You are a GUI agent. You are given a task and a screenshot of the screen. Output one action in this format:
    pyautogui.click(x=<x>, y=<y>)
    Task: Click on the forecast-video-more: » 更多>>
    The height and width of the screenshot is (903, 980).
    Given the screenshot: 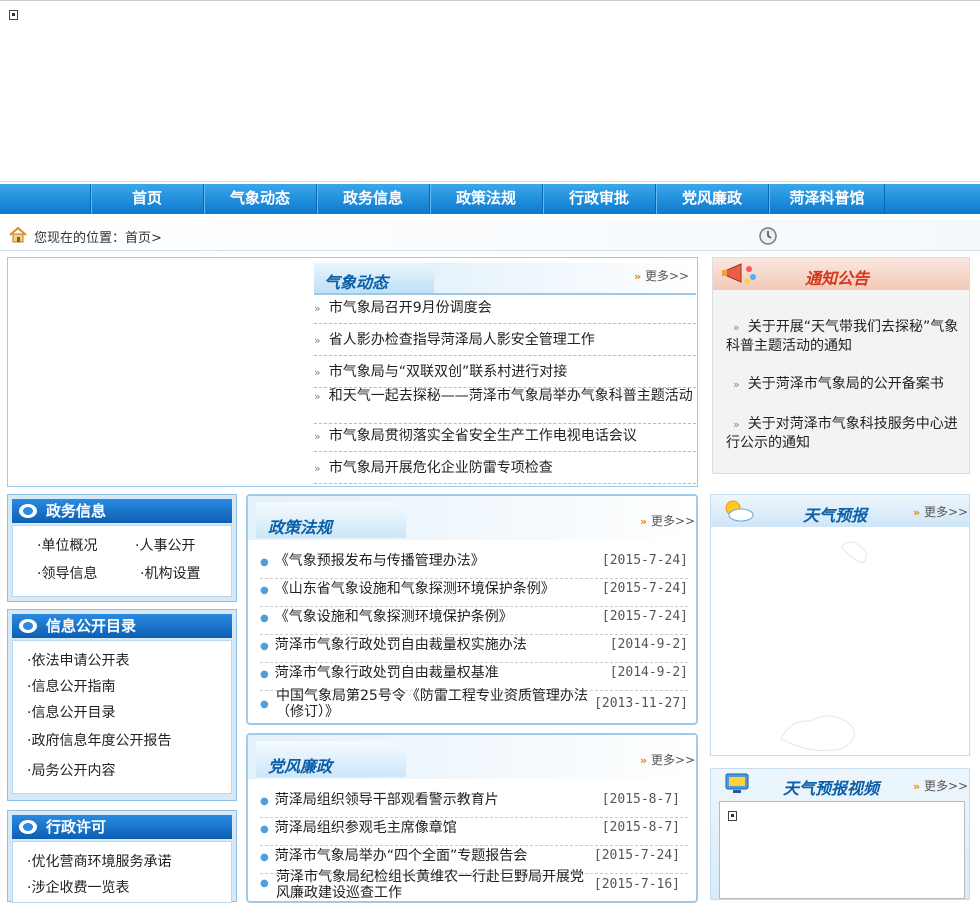 What is the action you would take?
    pyautogui.click(x=940, y=785)
    